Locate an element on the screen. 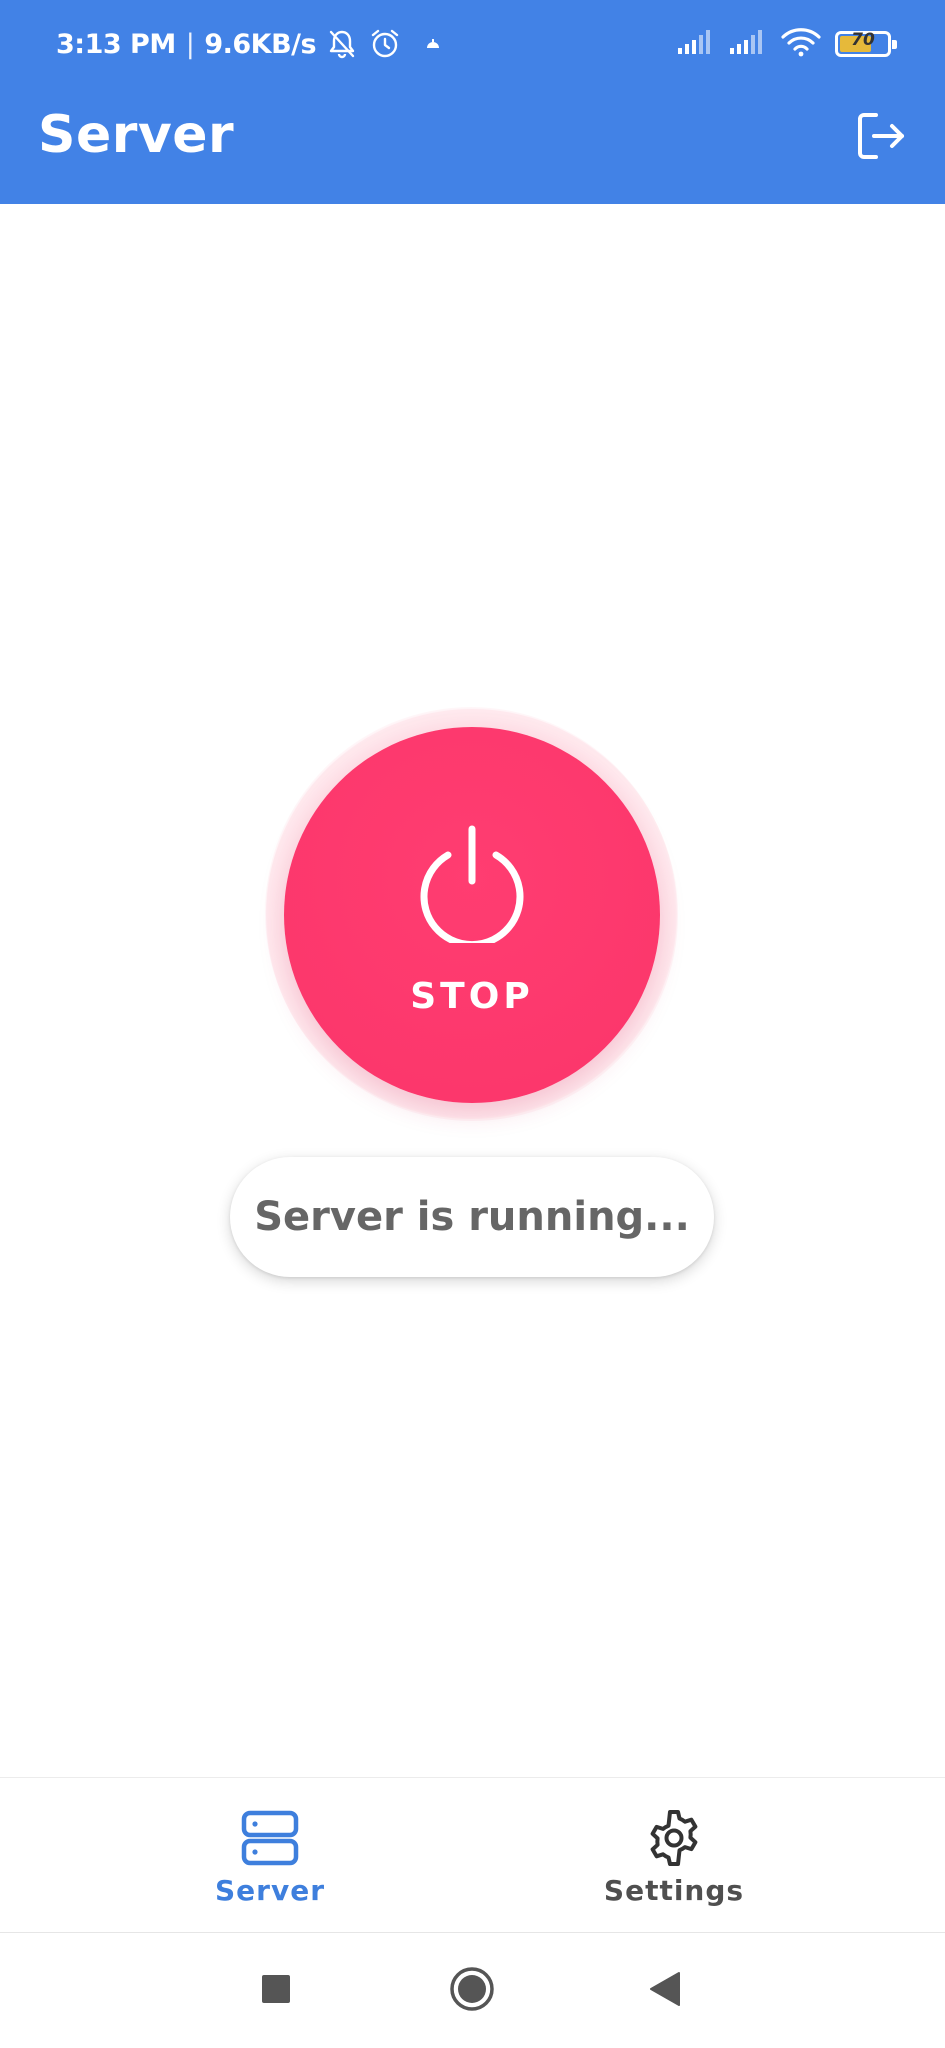 This screenshot has height=2048, width=945. nav-label-server: Server is located at coordinates (269, 1890).